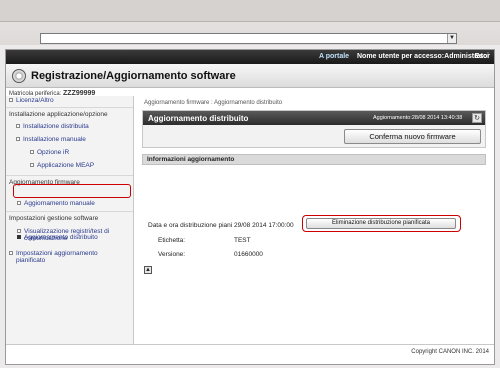 The image size is (500, 368). I want to click on version-value: 01660000, so click(248, 254).